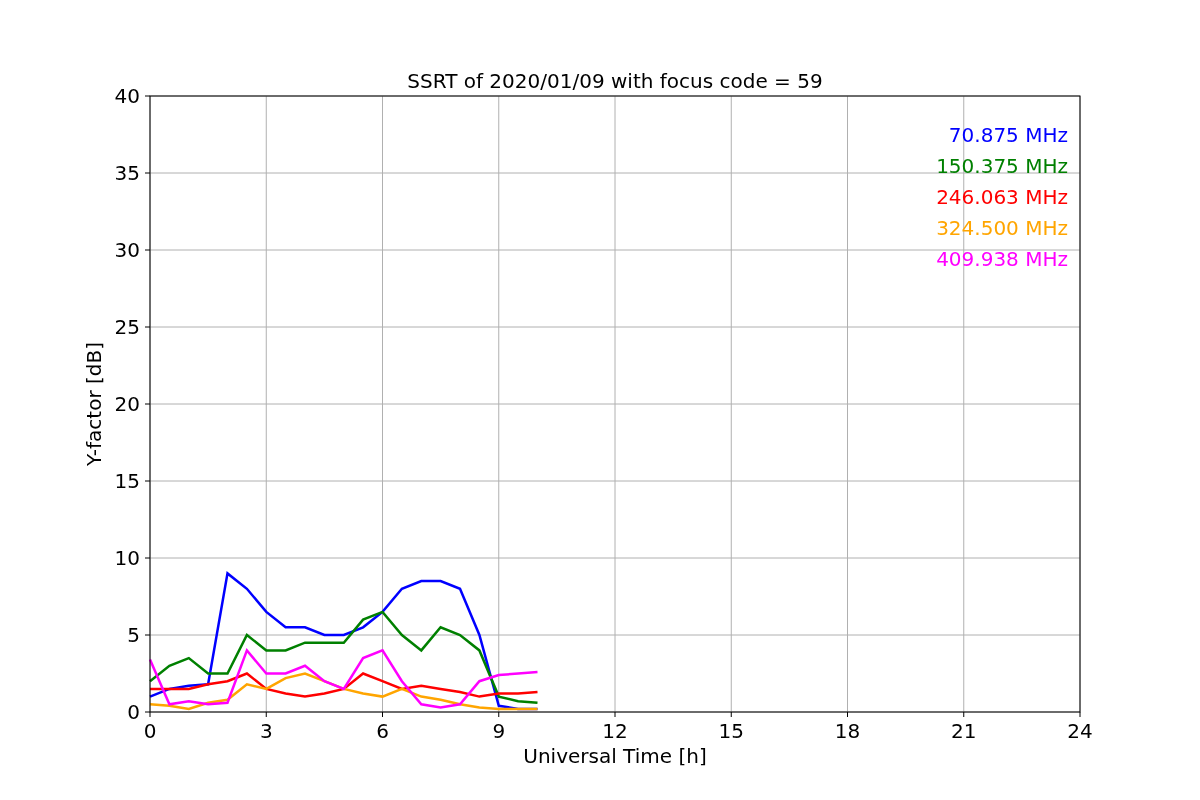 The image size is (1200, 800). I want to click on legend-label: 409.938 MHz, so click(1002, 259).